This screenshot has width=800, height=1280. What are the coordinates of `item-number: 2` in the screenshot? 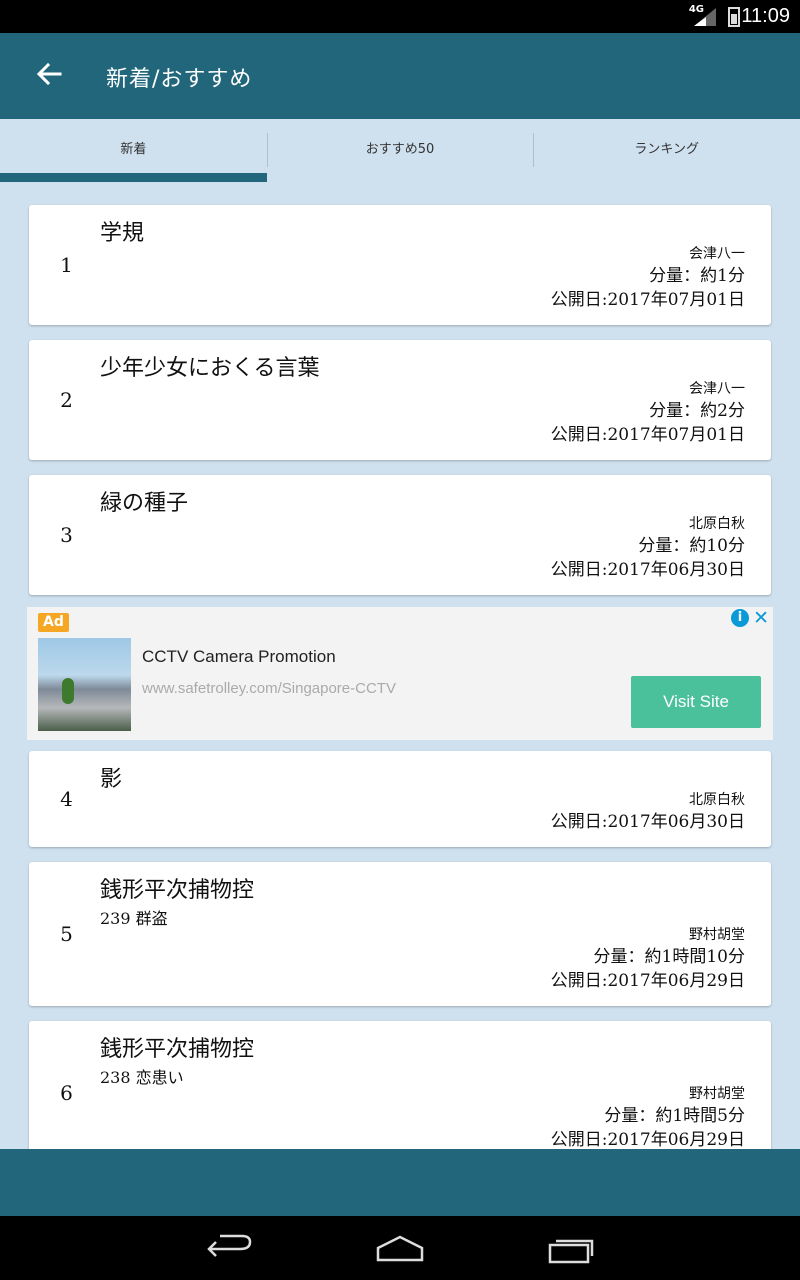 It's located at (66, 400).